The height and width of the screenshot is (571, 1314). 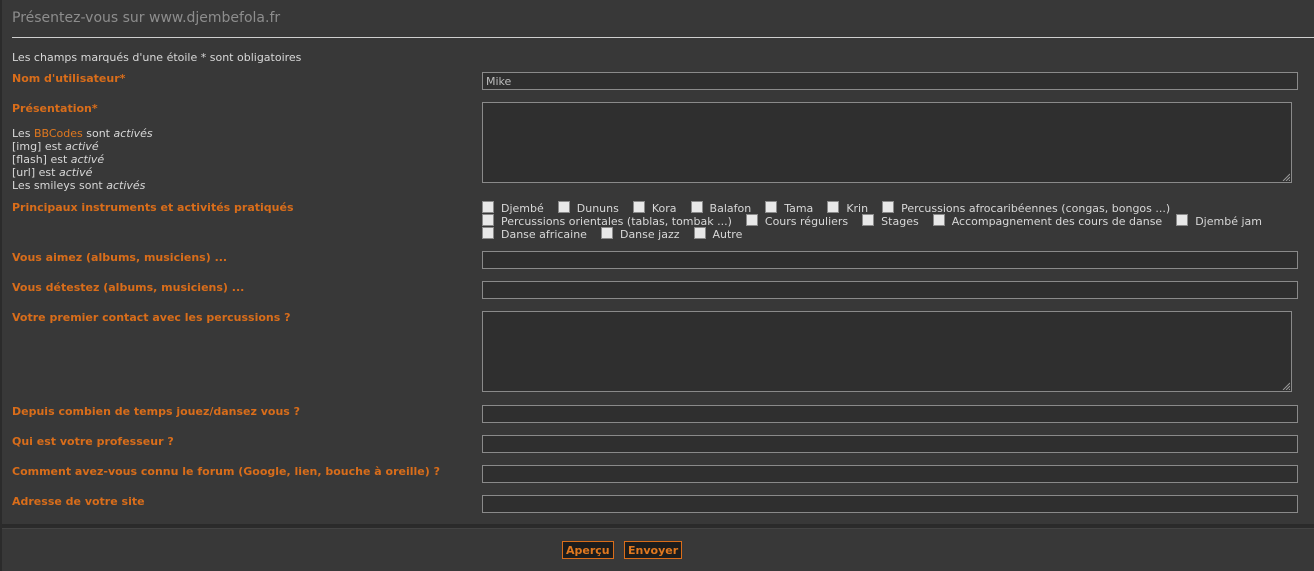 What do you see at coordinates (887, 142) in the screenshot?
I see `presentation-textarea` at bounding box center [887, 142].